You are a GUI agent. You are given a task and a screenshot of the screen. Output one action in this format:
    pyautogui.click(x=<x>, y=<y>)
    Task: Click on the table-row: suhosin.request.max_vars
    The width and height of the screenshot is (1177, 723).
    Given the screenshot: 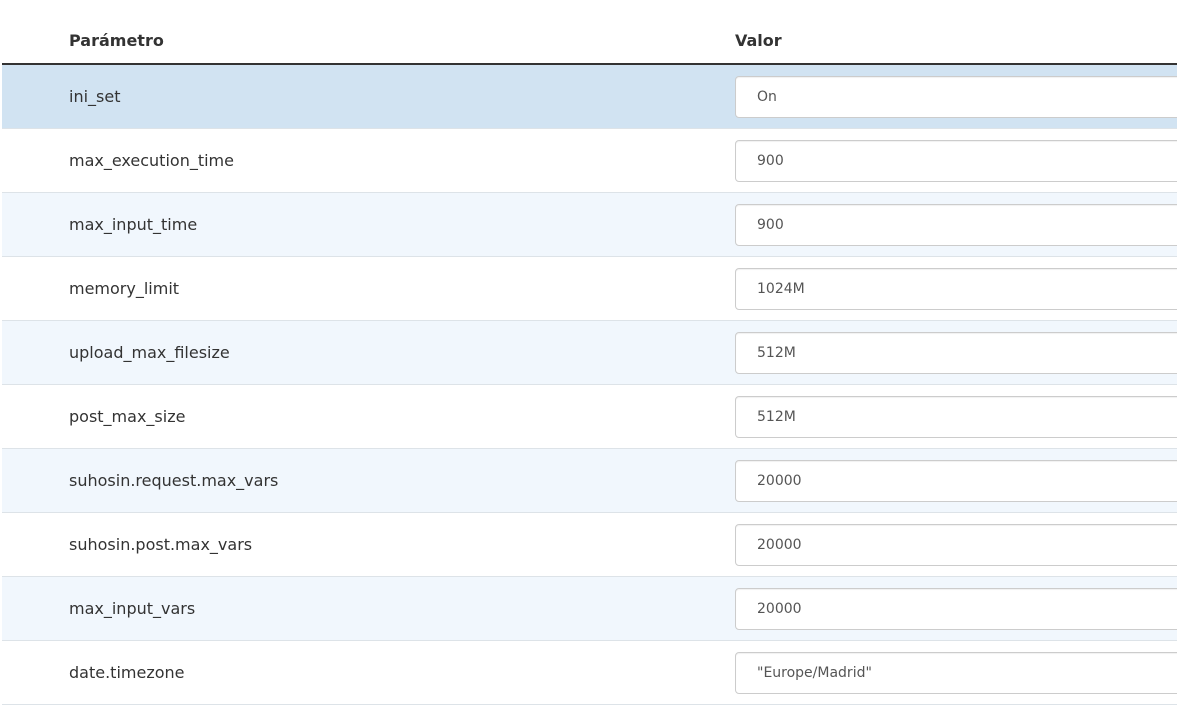 What is the action you would take?
    pyautogui.click(x=589, y=481)
    